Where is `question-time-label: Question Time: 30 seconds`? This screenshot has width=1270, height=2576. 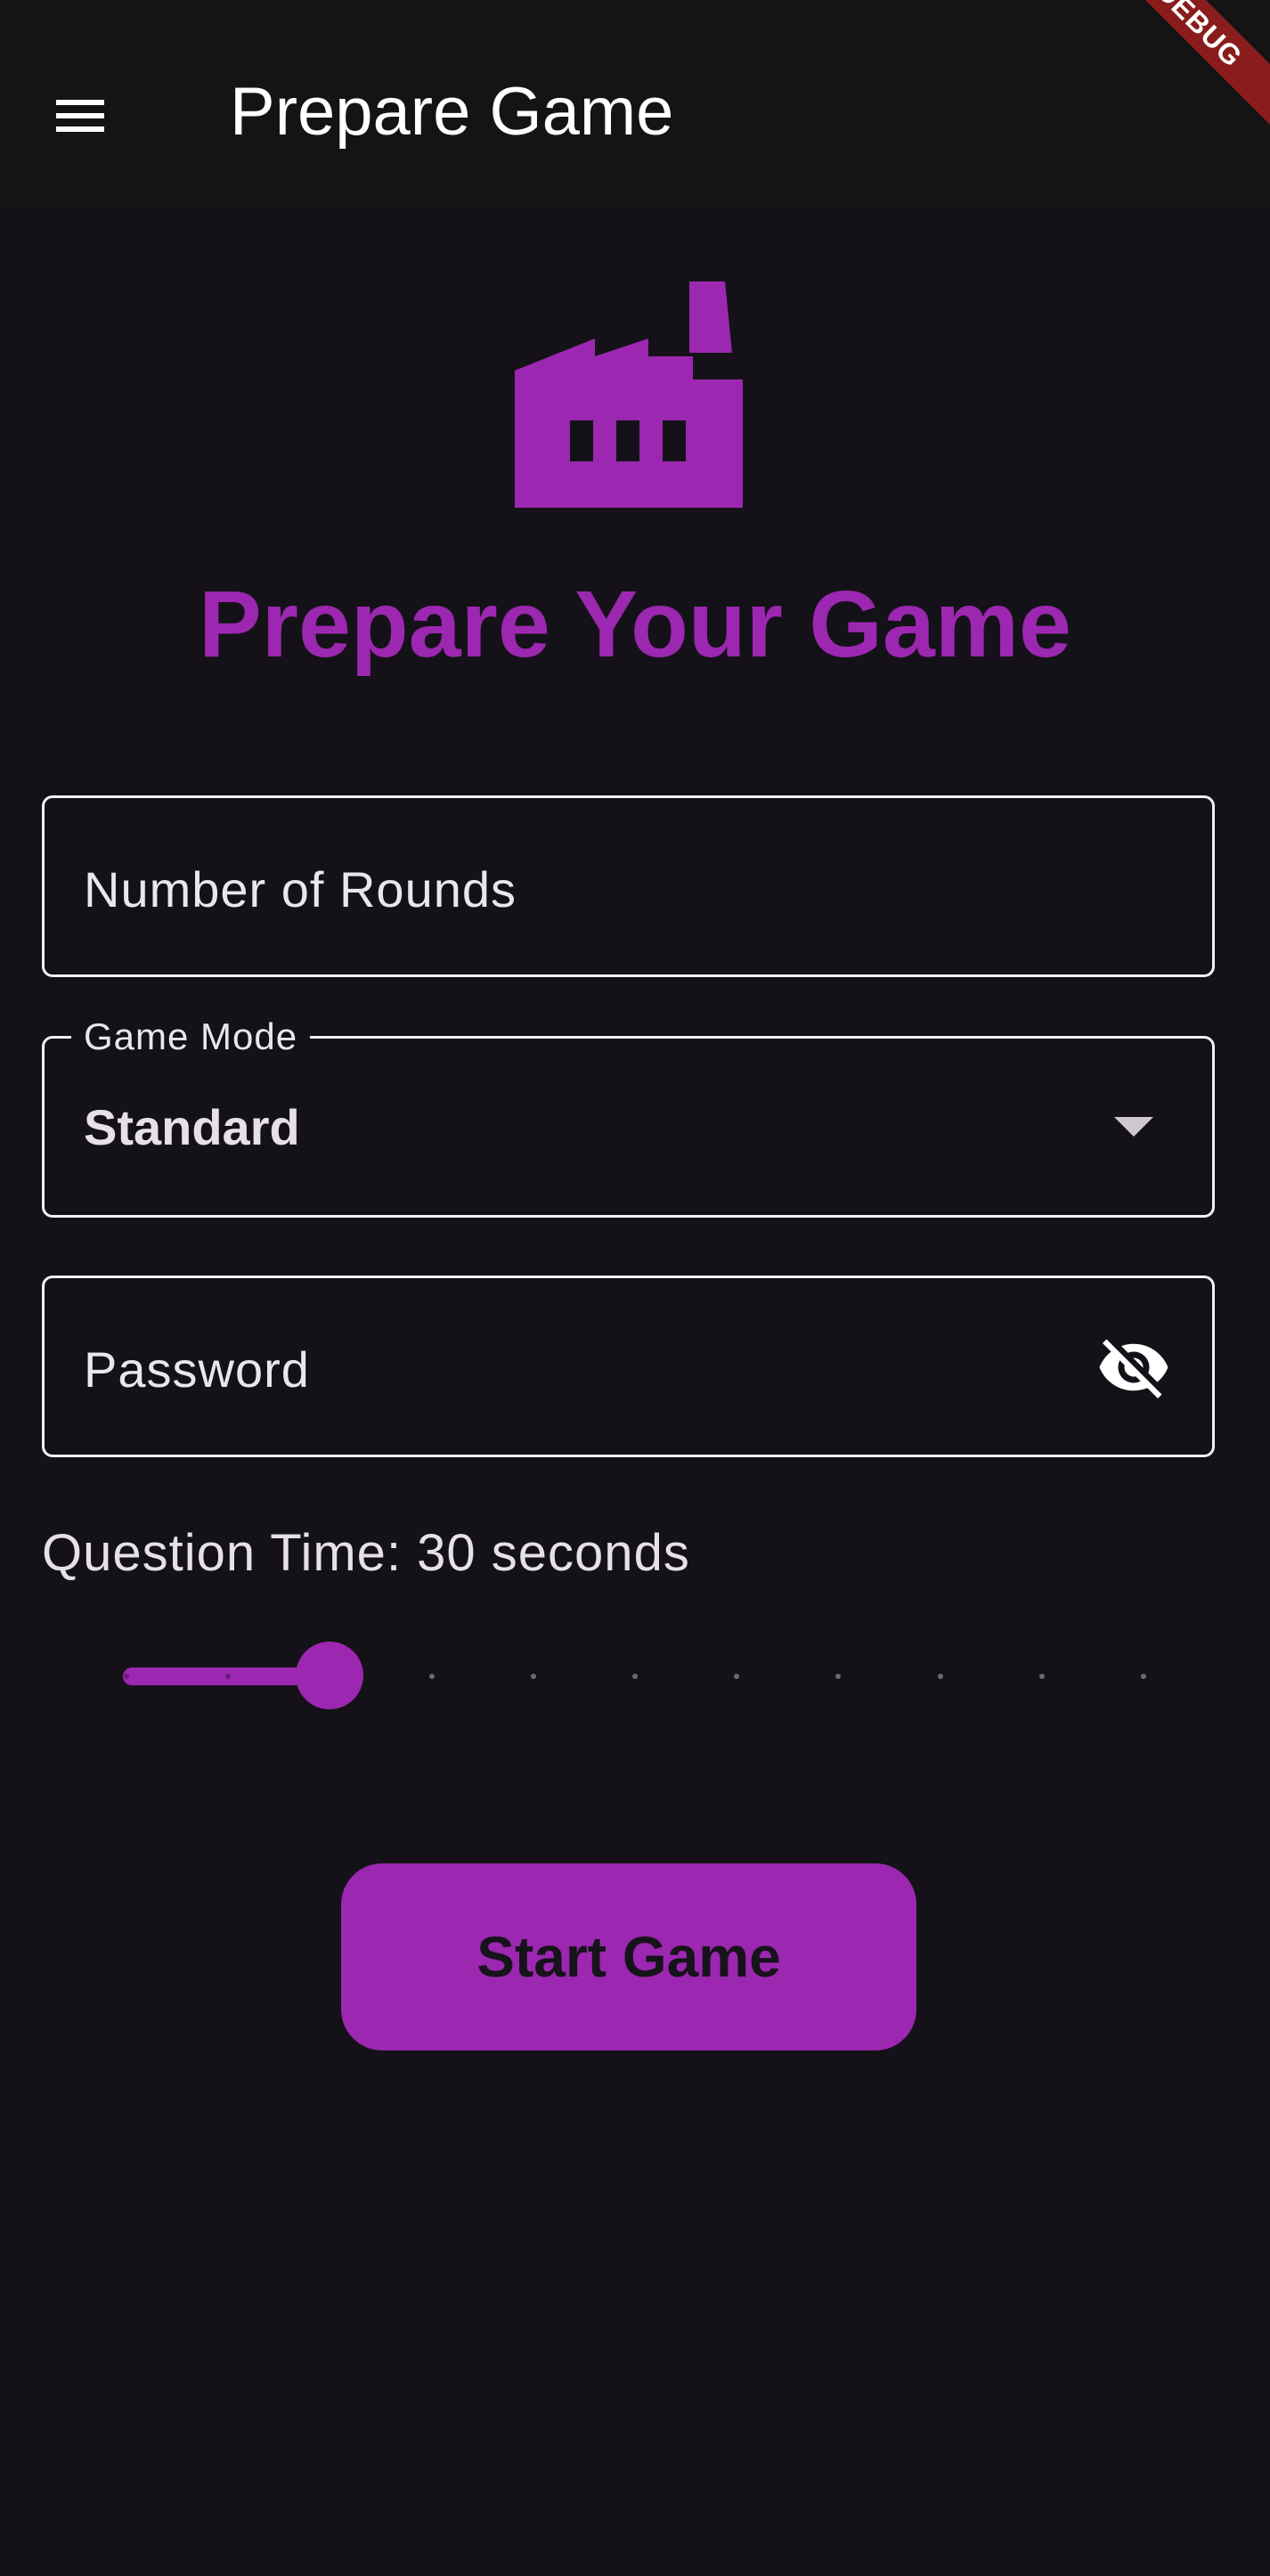 question-time-label: Question Time: 30 seconds is located at coordinates (366, 1553).